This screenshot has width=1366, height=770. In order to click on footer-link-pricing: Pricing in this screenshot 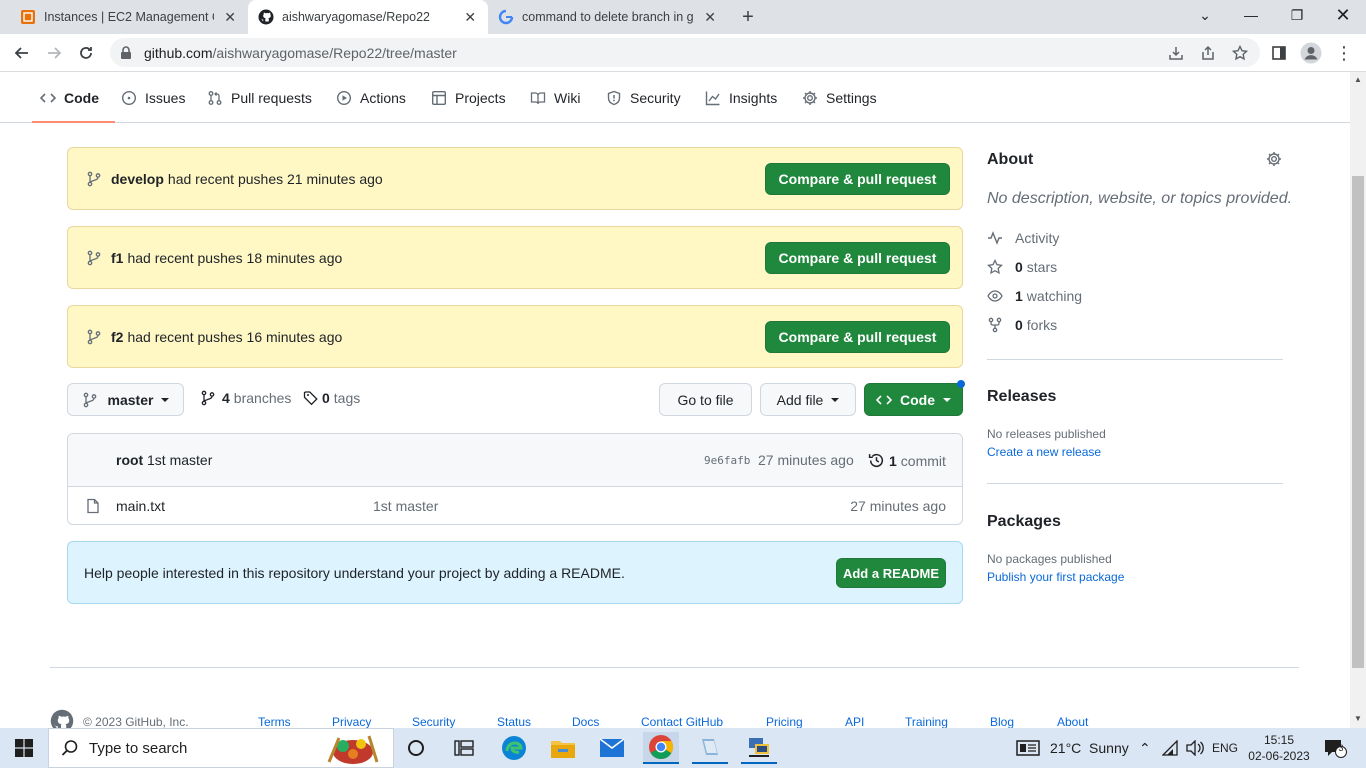, I will do `click(784, 721)`.